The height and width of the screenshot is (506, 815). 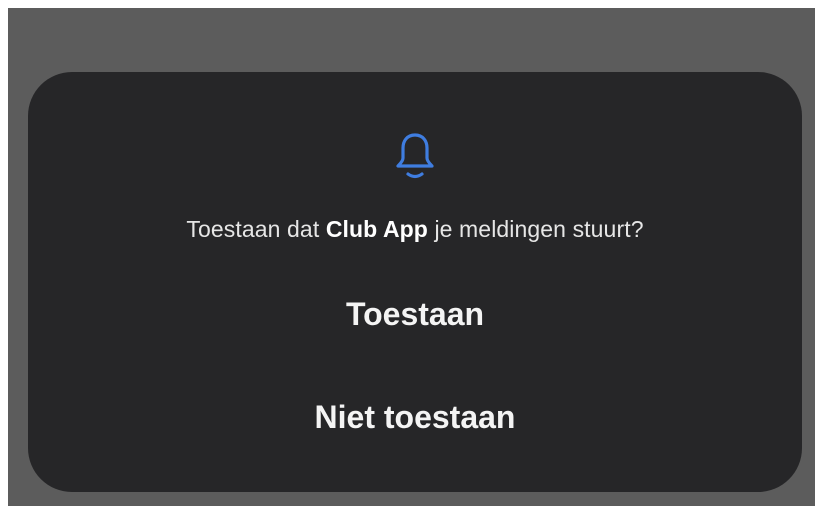 What do you see at coordinates (535, 229) in the screenshot?
I see `message-suffix: je meldingen stuurt?` at bounding box center [535, 229].